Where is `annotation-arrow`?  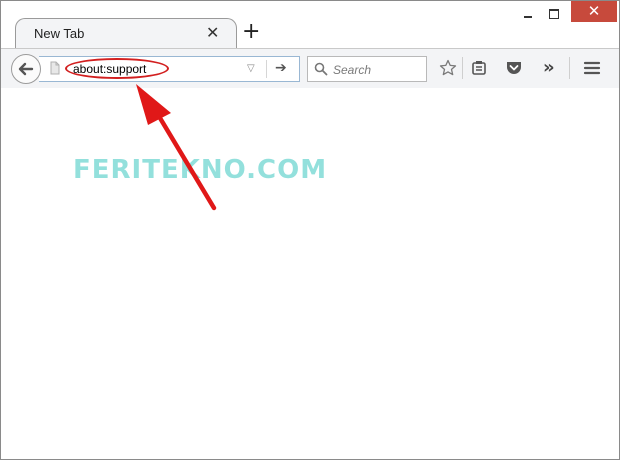
annotation-arrow is located at coordinates (176, 147).